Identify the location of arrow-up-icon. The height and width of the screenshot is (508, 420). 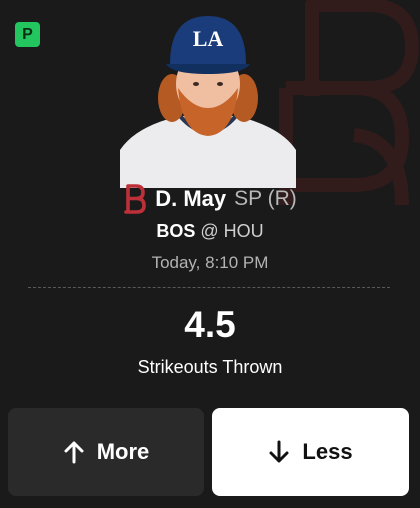
(74, 452).